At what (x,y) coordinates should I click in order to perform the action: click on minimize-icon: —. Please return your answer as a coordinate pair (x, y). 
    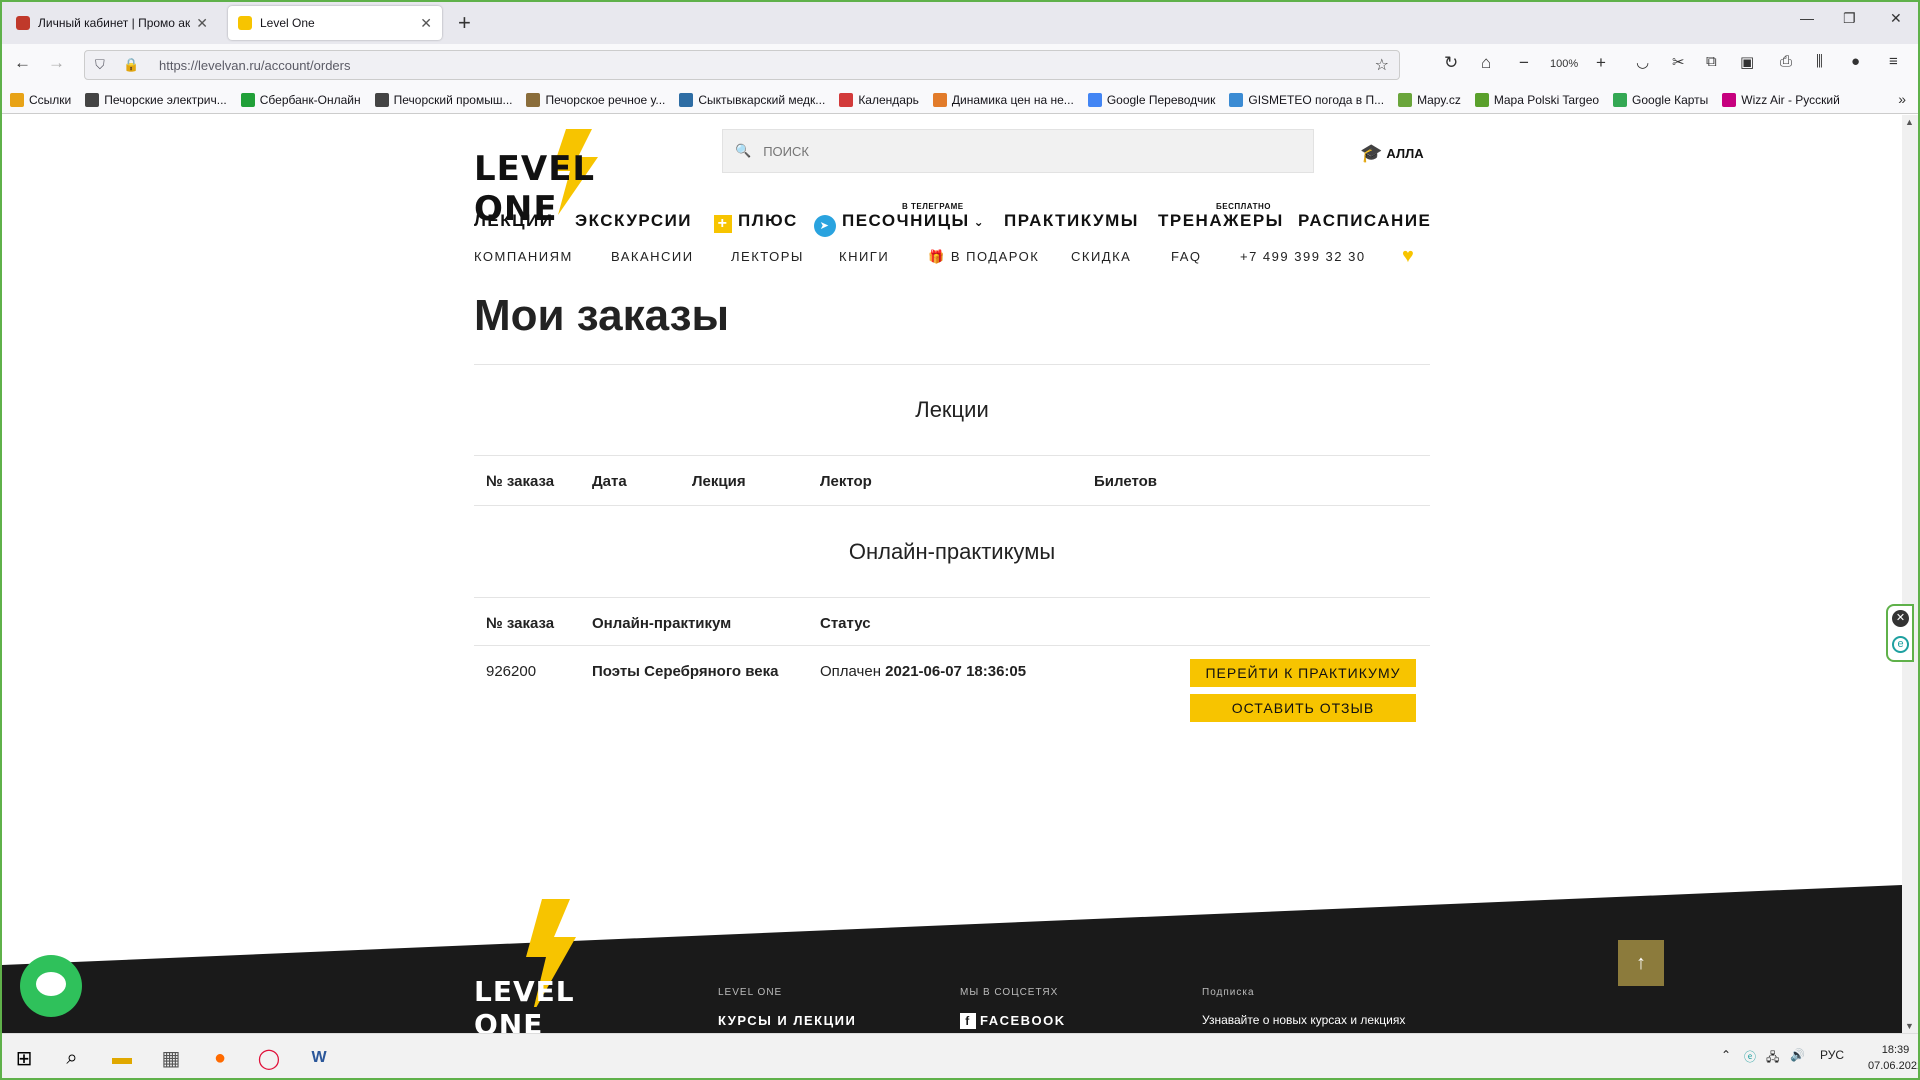
    Looking at the image, I should click on (1807, 18).